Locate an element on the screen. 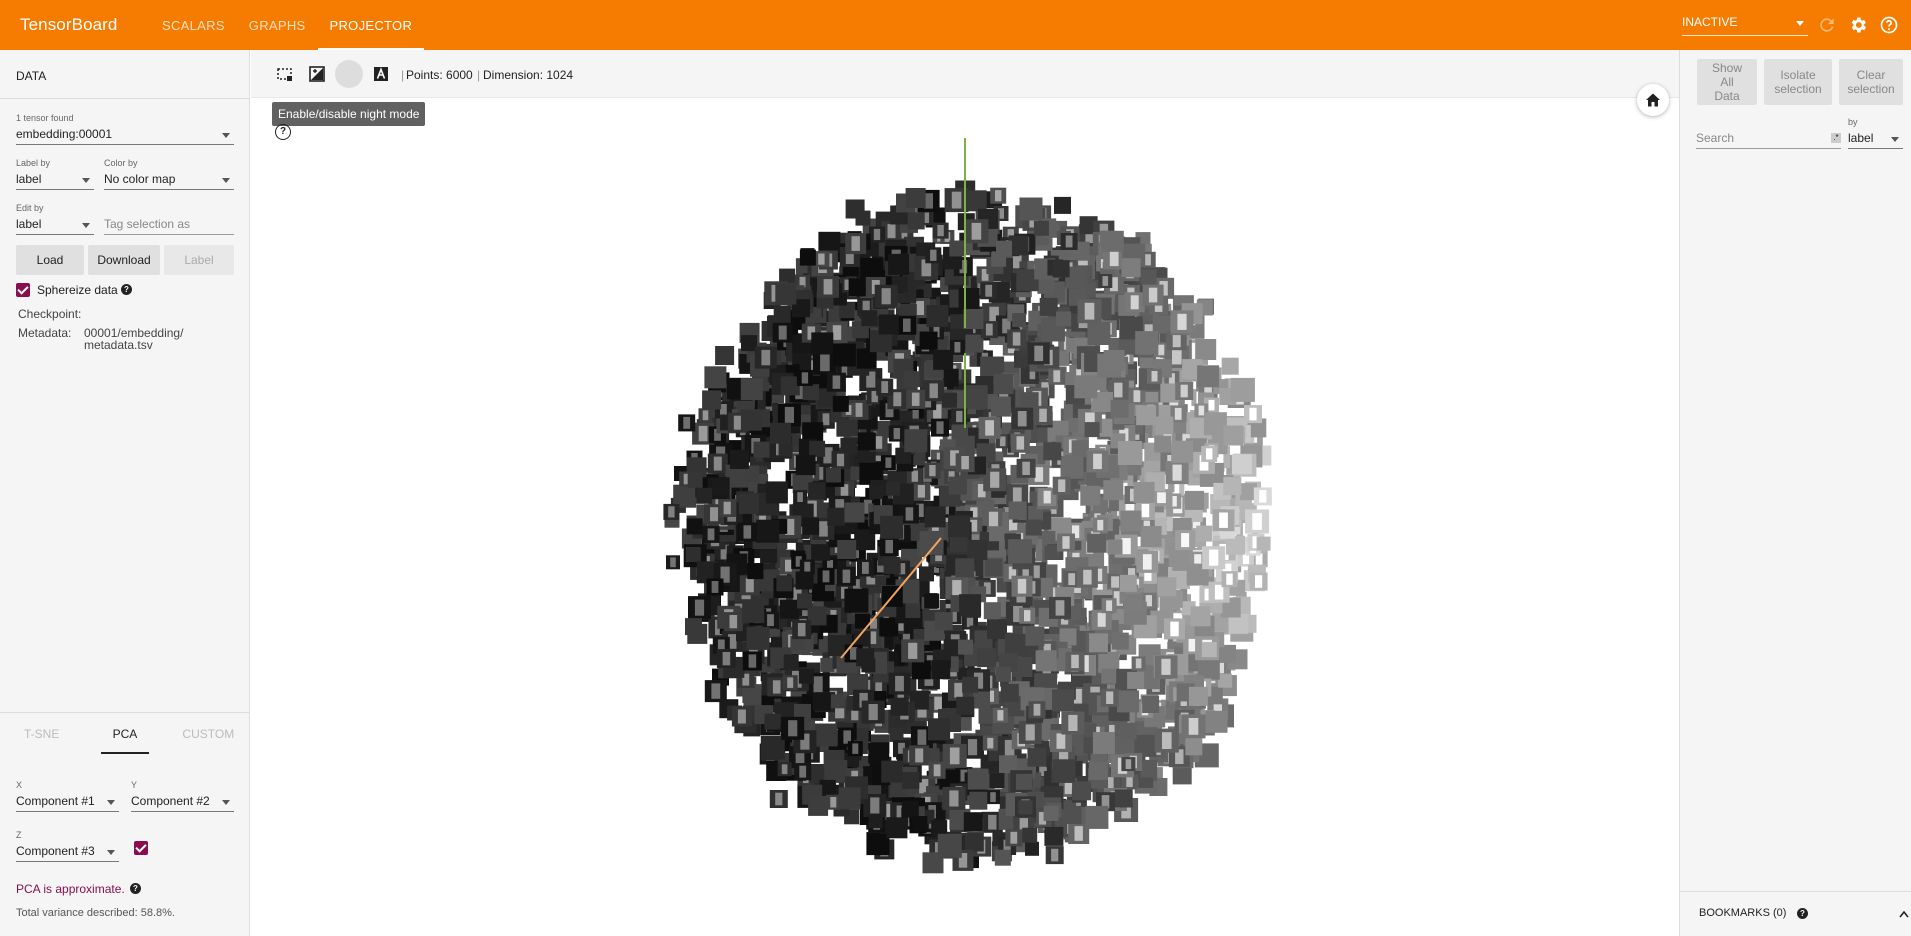 The height and width of the screenshot is (936, 1911). tab-pca: PCA is located at coordinates (124, 733).